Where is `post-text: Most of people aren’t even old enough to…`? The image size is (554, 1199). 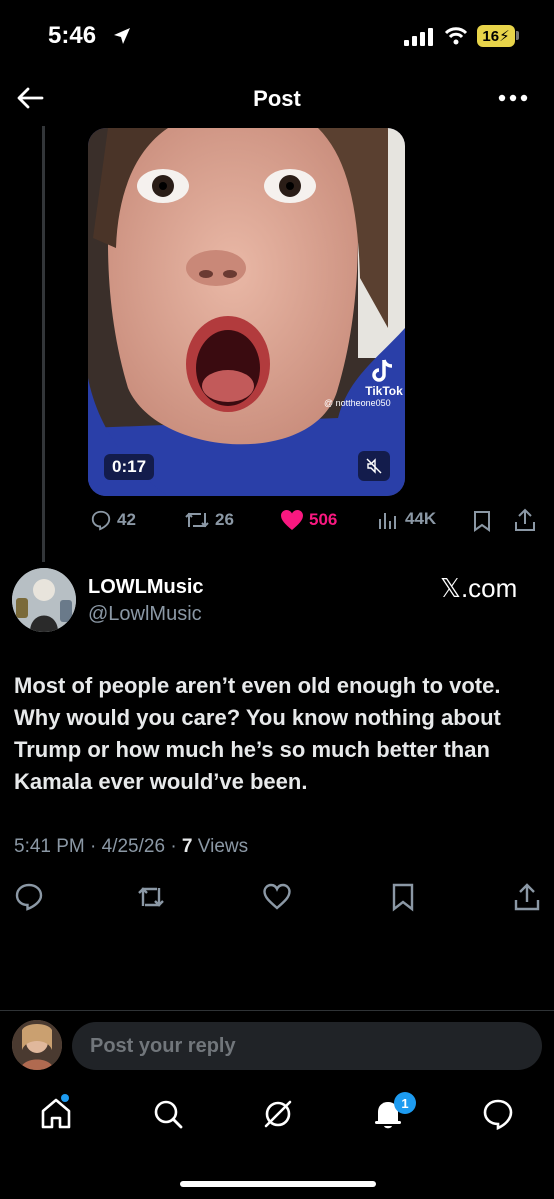 post-text: Most of people aren’t even old enough to… is located at coordinates (257, 733).